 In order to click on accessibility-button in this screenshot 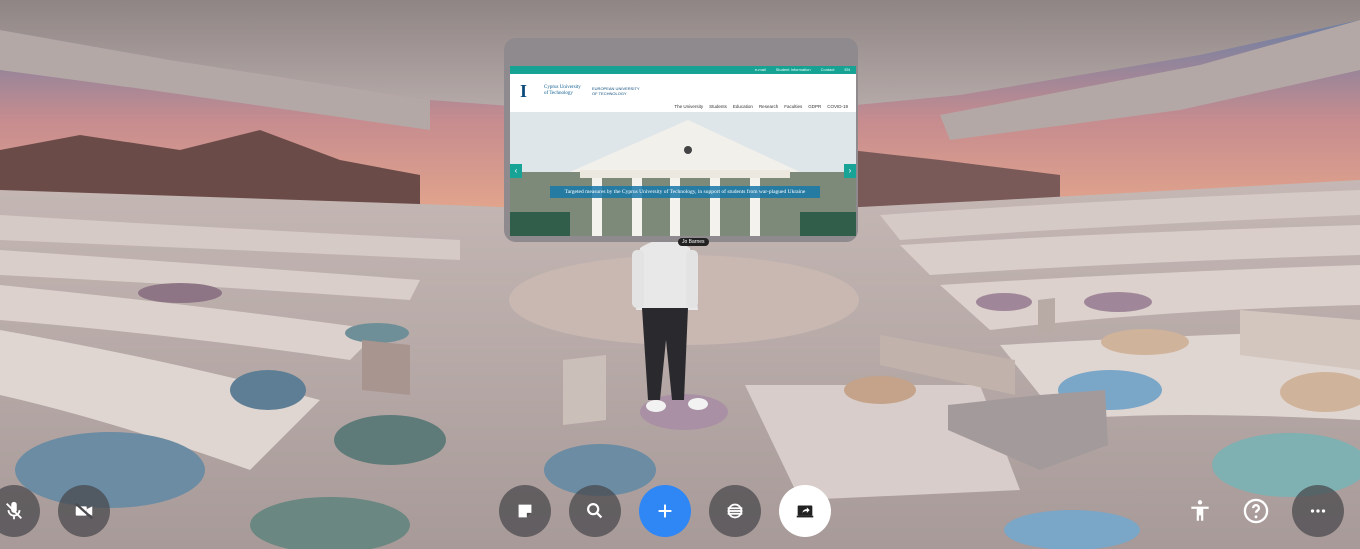, I will do `click(1200, 511)`.